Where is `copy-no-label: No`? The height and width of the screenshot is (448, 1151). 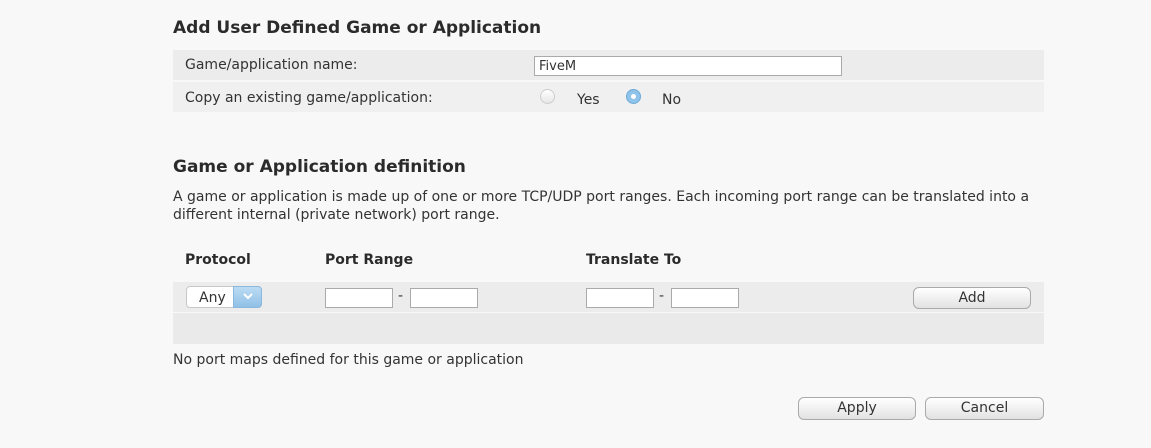 copy-no-label: No is located at coordinates (672, 100).